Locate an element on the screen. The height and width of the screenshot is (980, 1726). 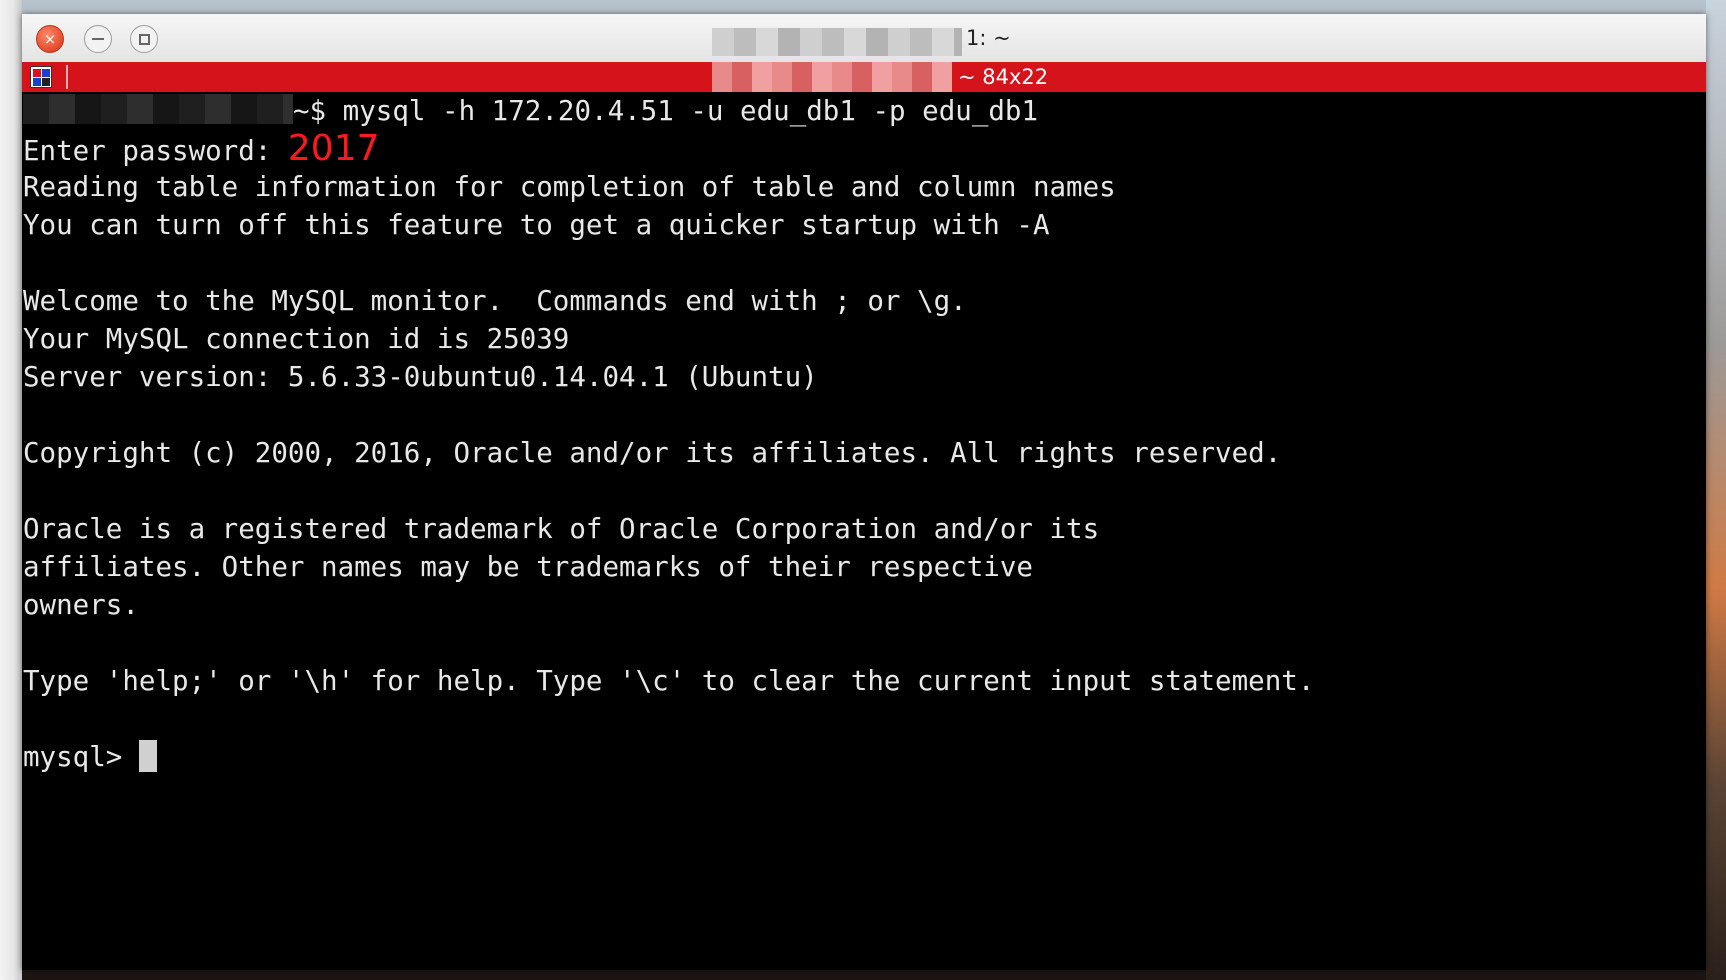
output-line: owners. is located at coordinates (81, 605).